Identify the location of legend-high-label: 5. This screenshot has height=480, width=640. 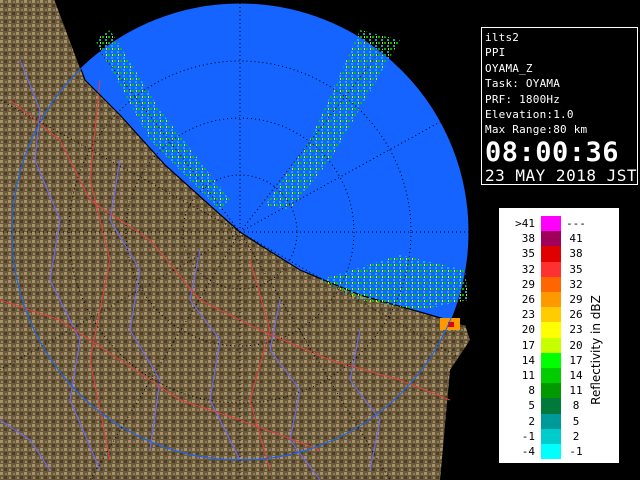
(576, 421).